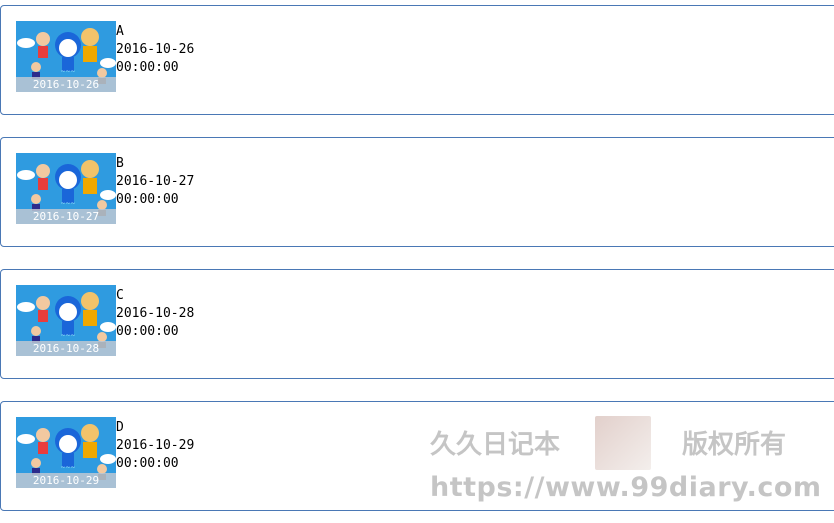  I want to click on diary-thumbnail: ~~~ 2016-10-27, so click(66, 188).